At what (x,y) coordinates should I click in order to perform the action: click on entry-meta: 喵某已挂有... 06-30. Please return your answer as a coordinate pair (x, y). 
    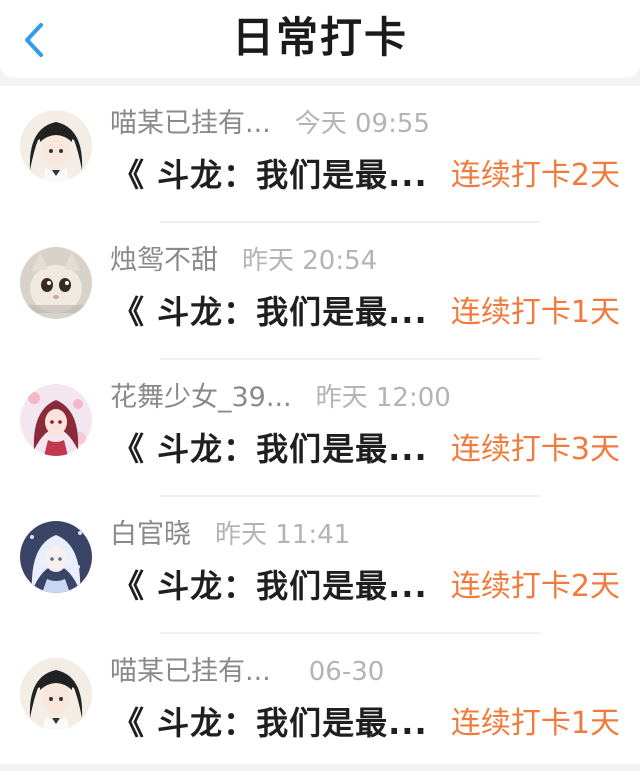
    Looking at the image, I should click on (247, 672).